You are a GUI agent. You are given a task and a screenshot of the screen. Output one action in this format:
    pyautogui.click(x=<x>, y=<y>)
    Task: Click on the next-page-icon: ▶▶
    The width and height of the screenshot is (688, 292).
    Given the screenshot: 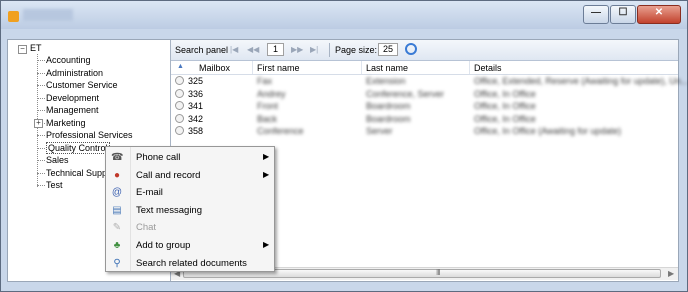 What is the action you would take?
    pyautogui.click(x=297, y=50)
    